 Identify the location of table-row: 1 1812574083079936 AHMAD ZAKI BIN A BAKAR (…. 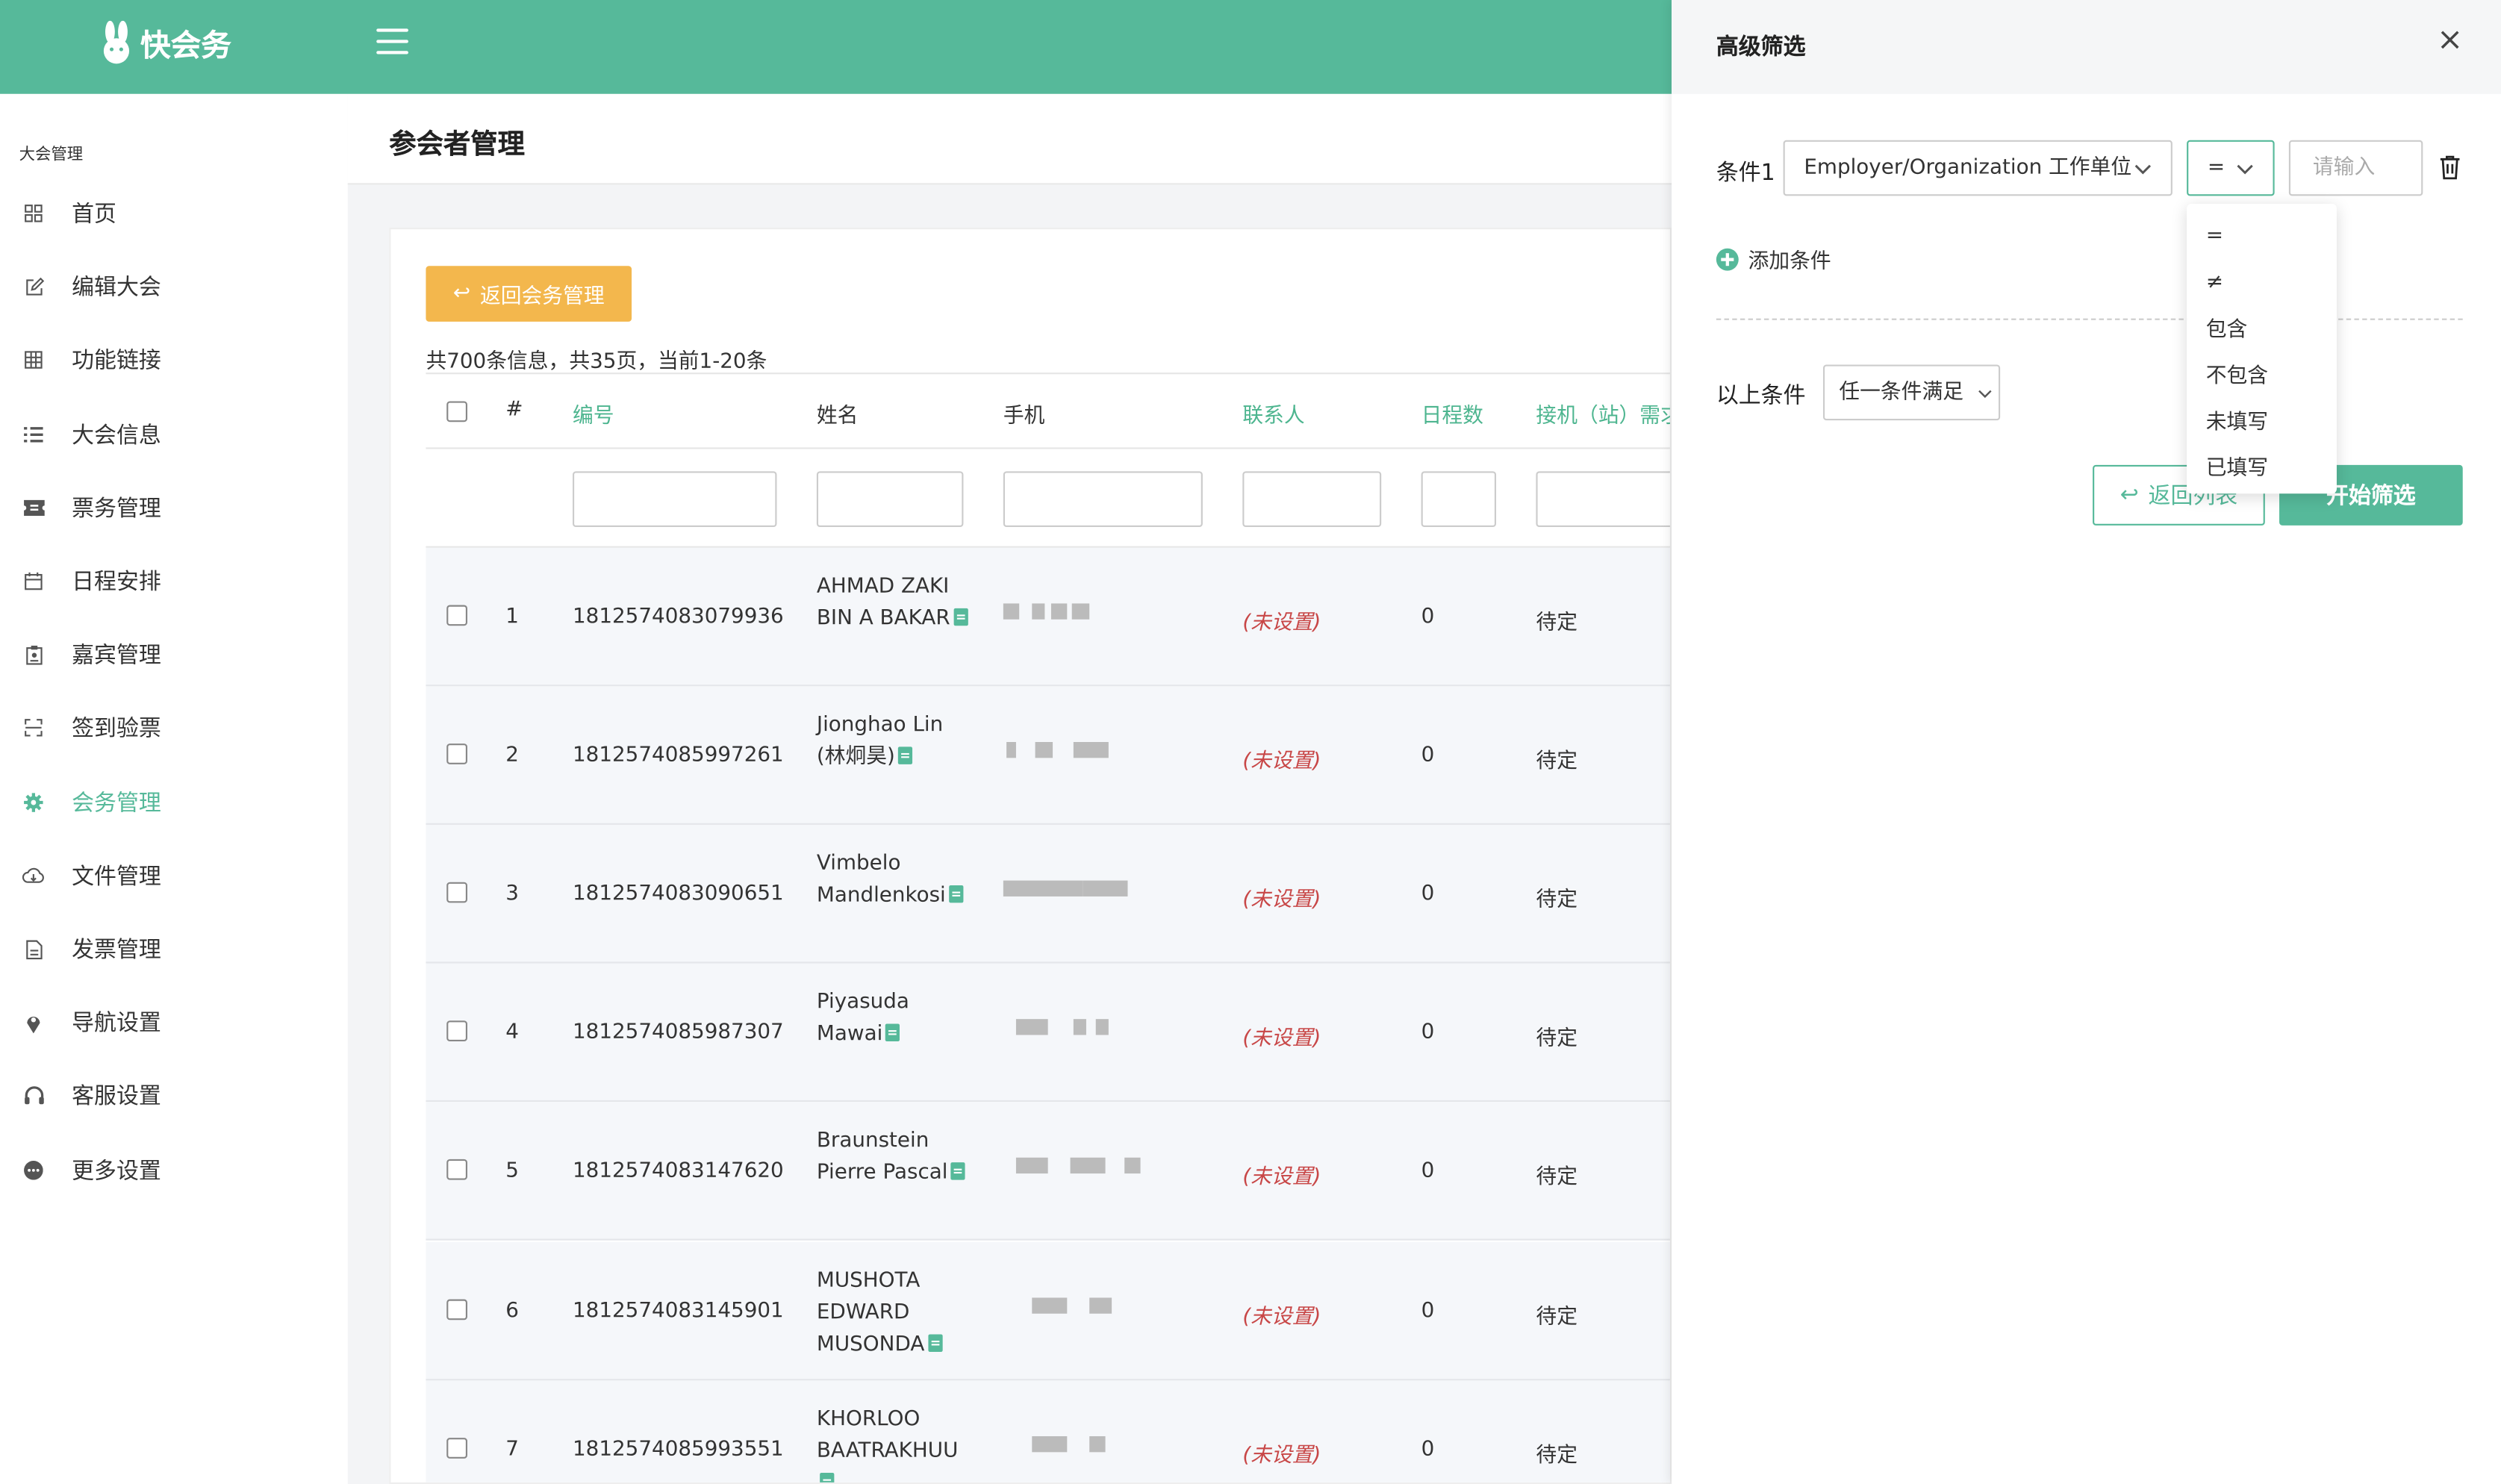
(1048, 617).